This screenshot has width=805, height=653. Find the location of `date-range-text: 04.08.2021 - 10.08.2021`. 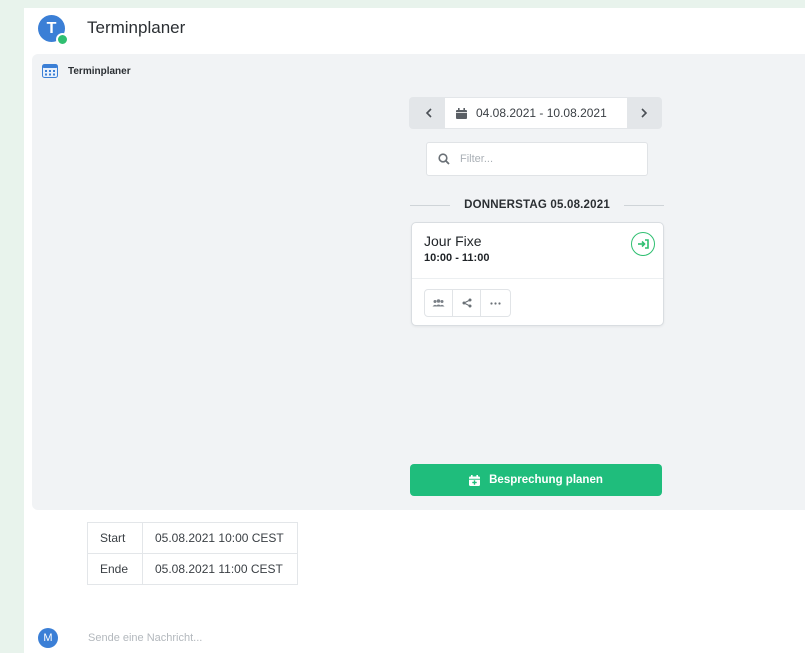

date-range-text: 04.08.2021 - 10.08.2021 is located at coordinates (541, 113).